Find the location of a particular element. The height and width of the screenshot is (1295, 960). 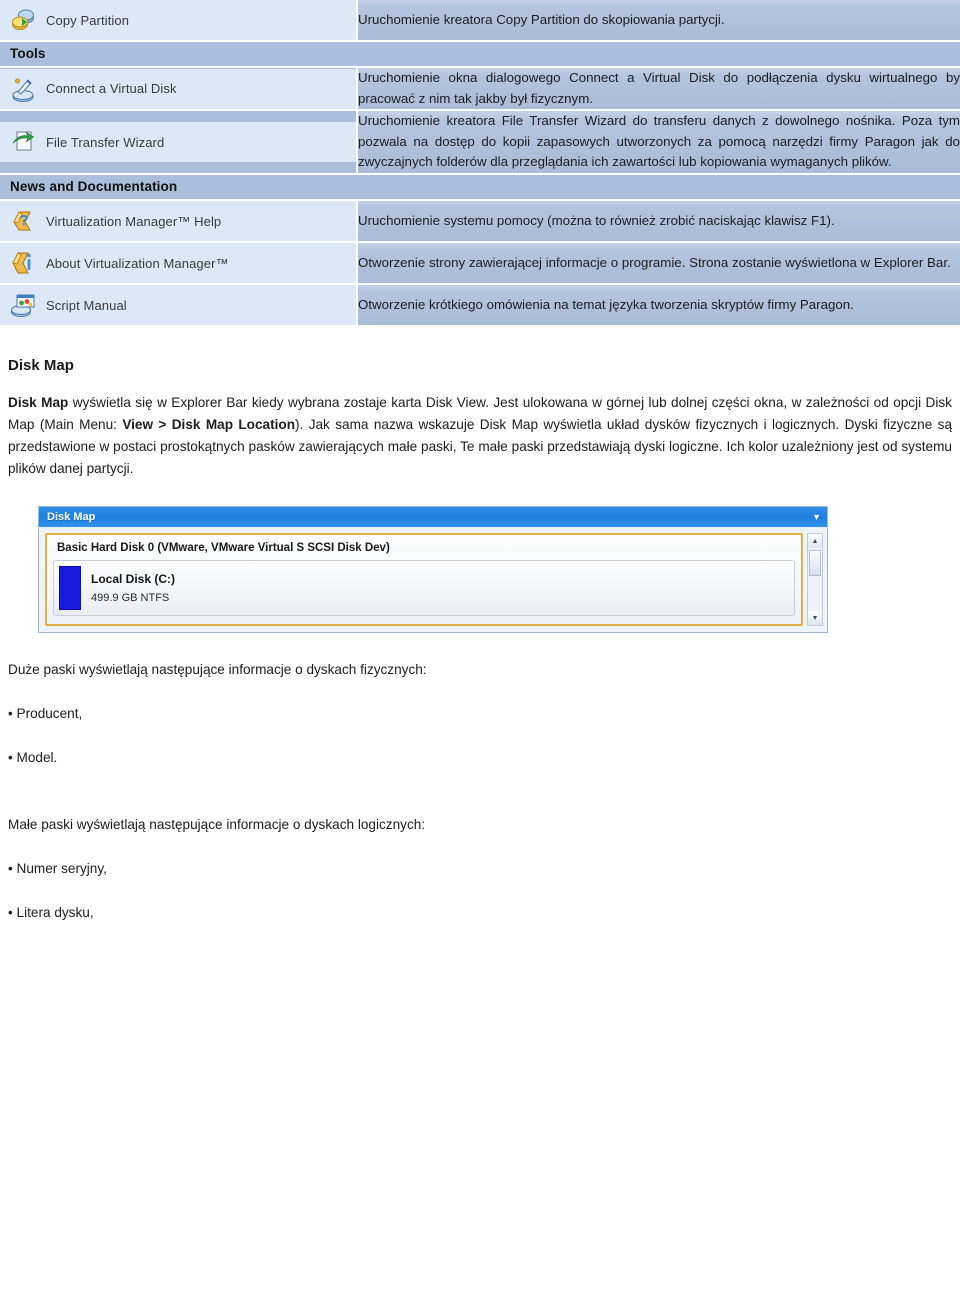

scroll-up-icon: ▲ is located at coordinates (815, 541).